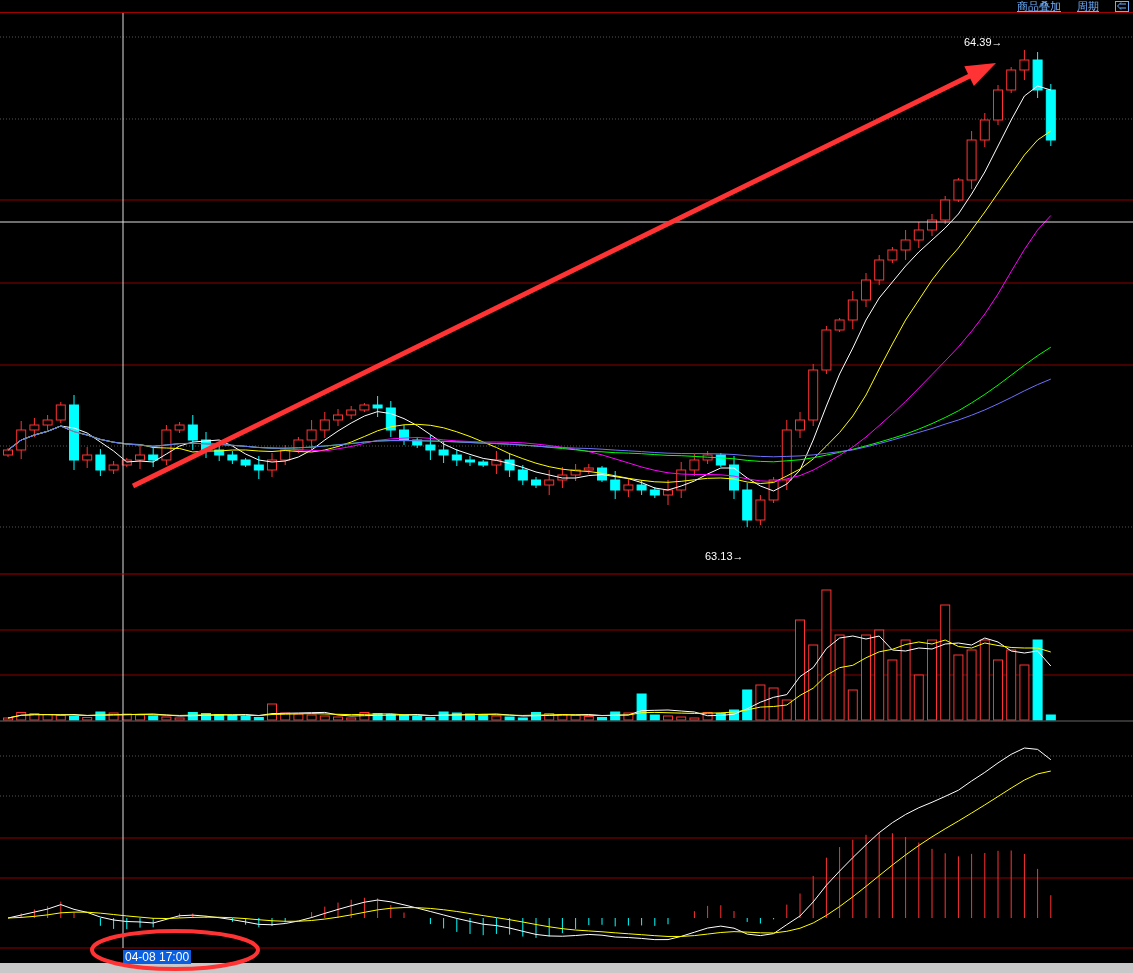  I want to click on toolbar-link: 周期, so click(1088, 6).